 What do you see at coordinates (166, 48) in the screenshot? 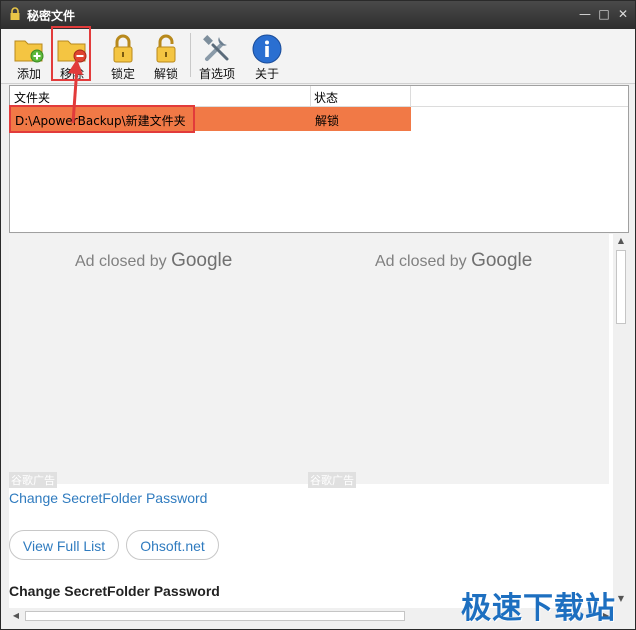
I see `padlock-open-icon` at bounding box center [166, 48].